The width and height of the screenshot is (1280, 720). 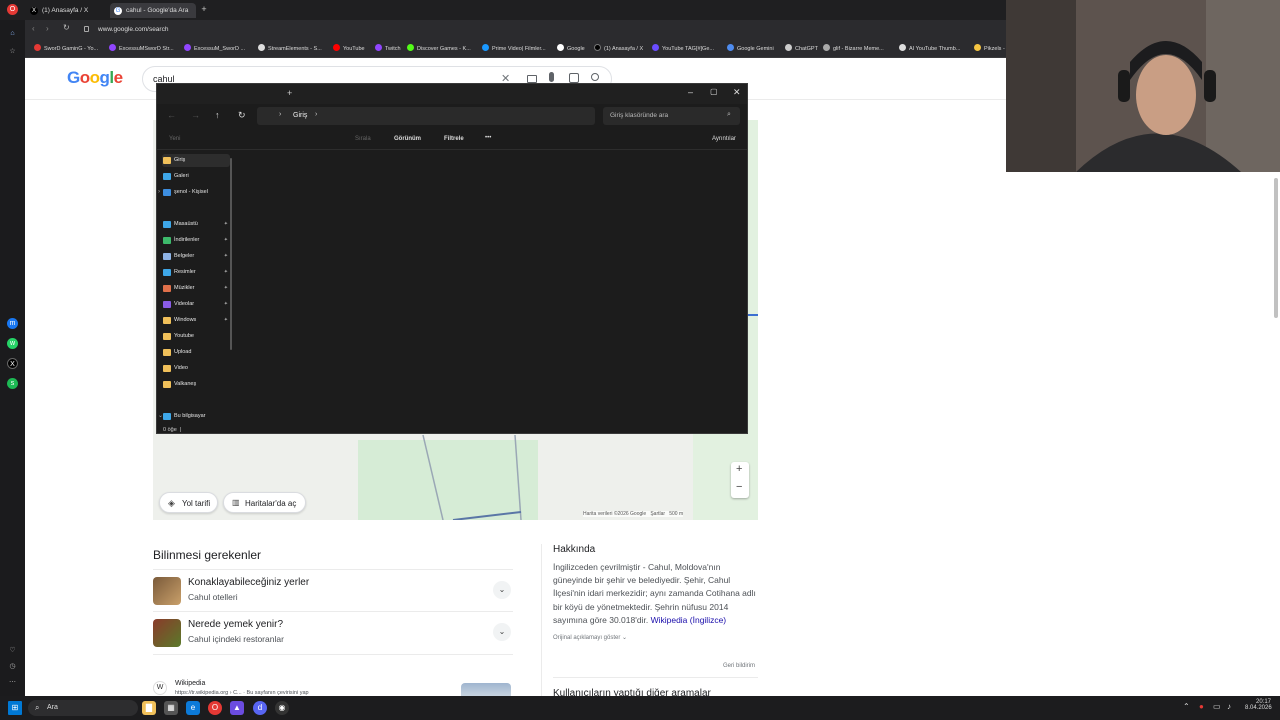 What do you see at coordinates (66, 27) in the screenshot?
I see `reload-icon: ↻` at bounding box center [66, 27].